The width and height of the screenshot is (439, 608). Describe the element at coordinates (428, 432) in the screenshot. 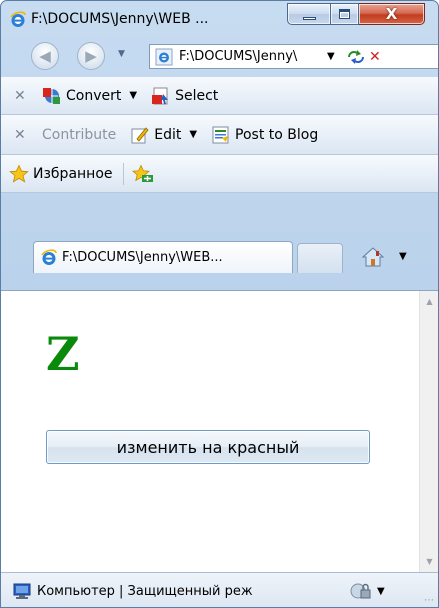

I see `vertical-scrollbar: ▲ ▼` at that location.